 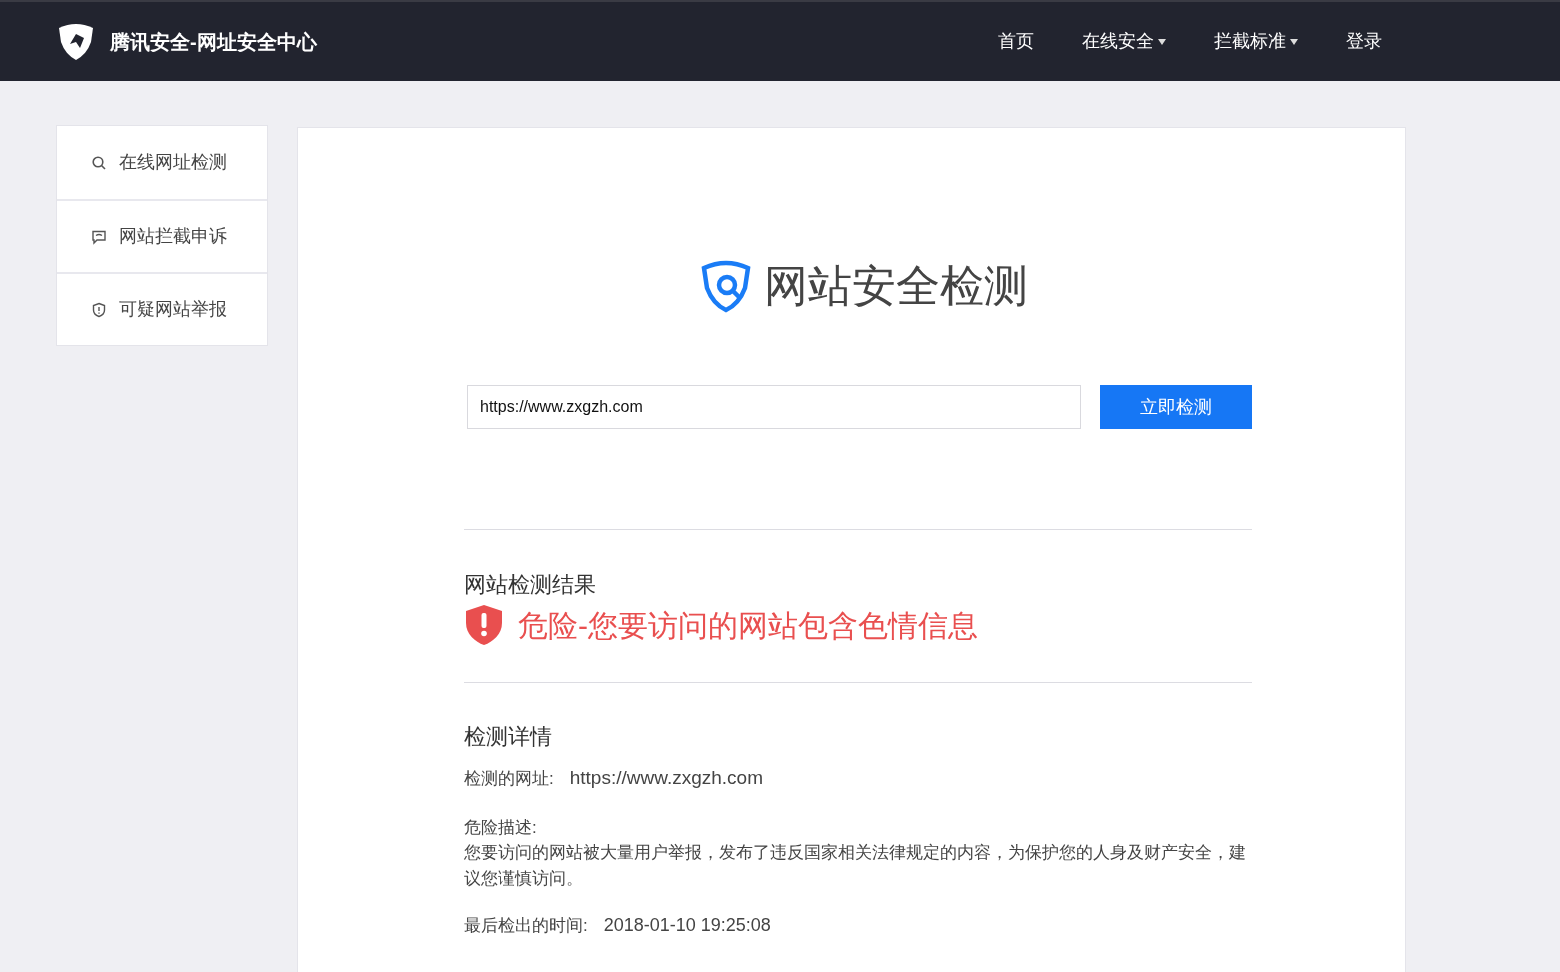 What do you see at coordinates (162, 308) in the screenshot?
I see `sidebar-item: 可疑网站举报` at bounding box center [162, 308].